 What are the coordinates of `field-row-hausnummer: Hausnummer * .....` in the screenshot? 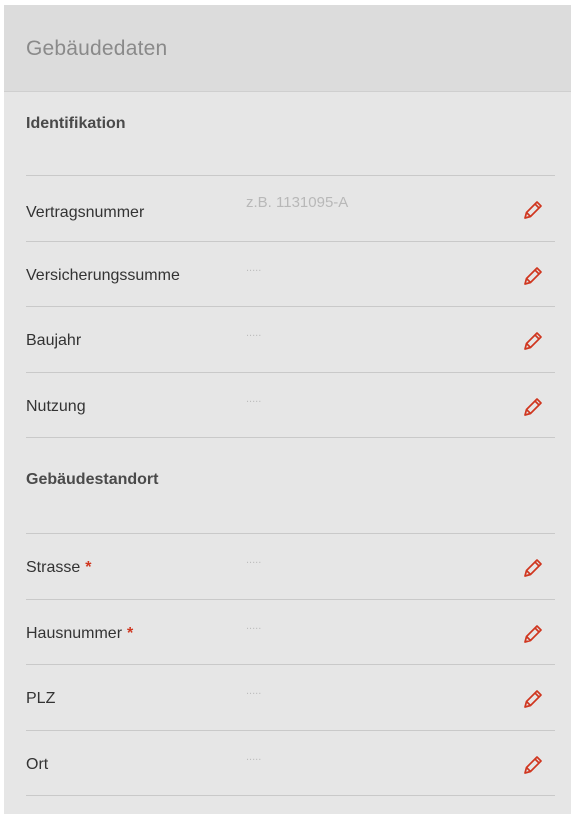 It's located at (290, 631).